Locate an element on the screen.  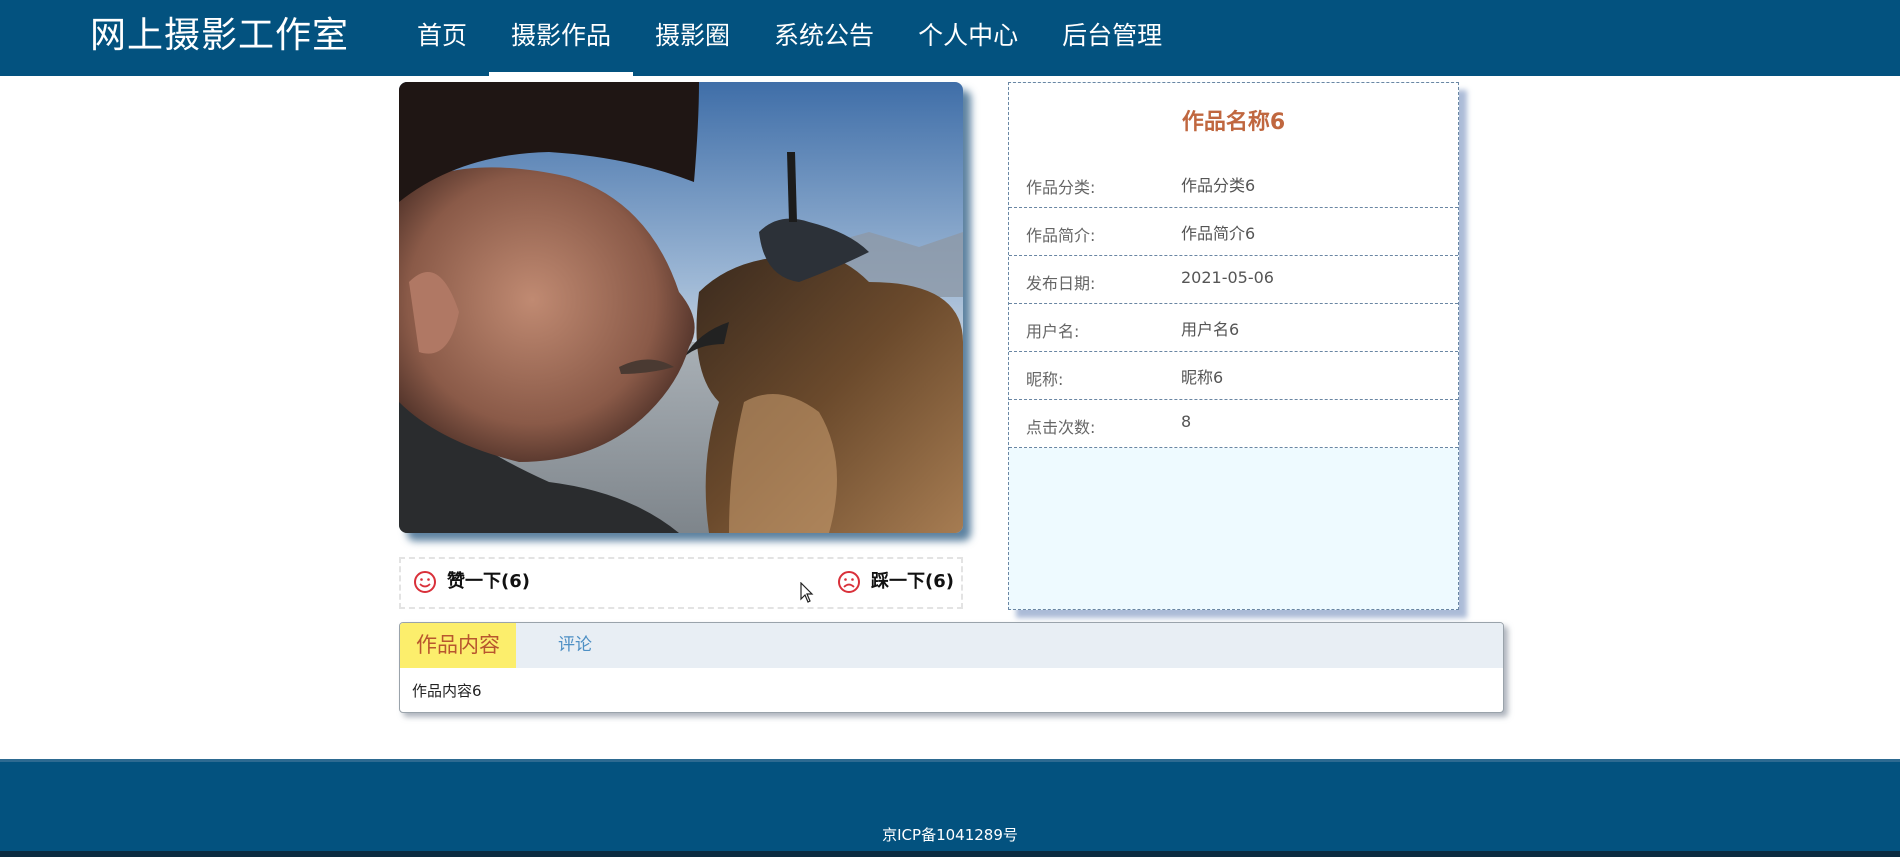
info-key: 作品分类: is located at coordinates (1061, 187).